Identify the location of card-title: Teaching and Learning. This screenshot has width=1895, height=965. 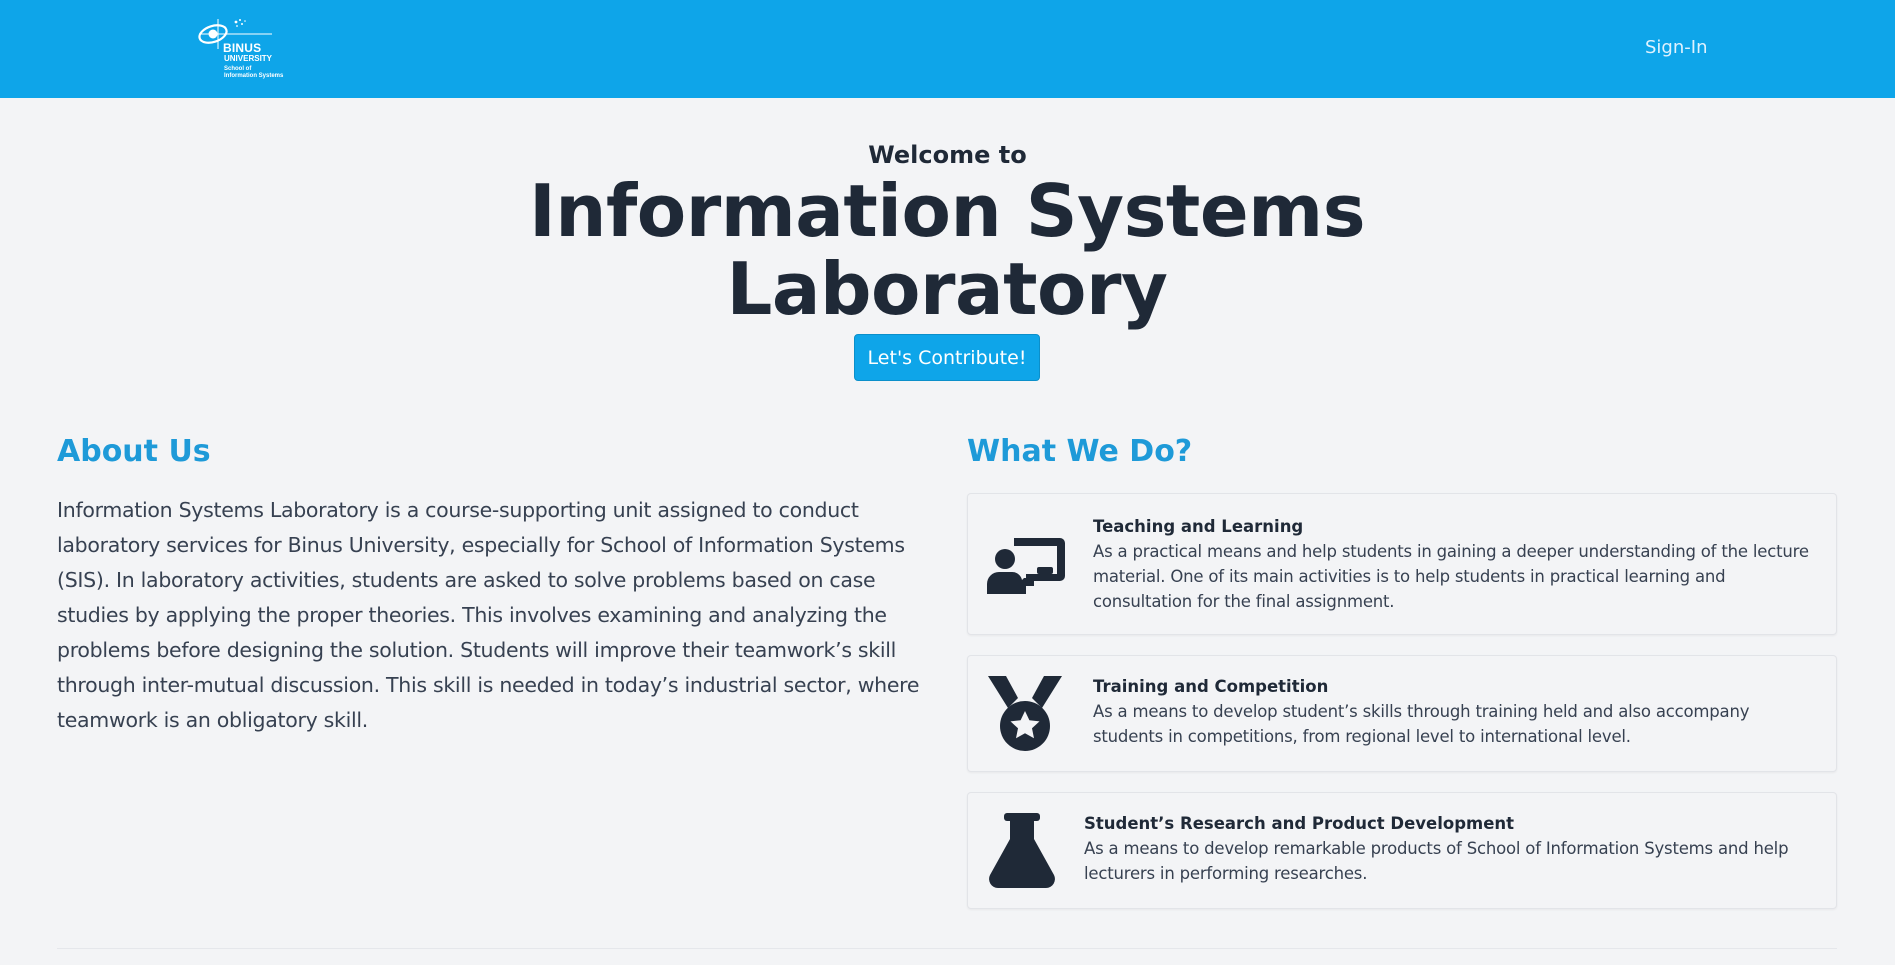
(1198, 526).